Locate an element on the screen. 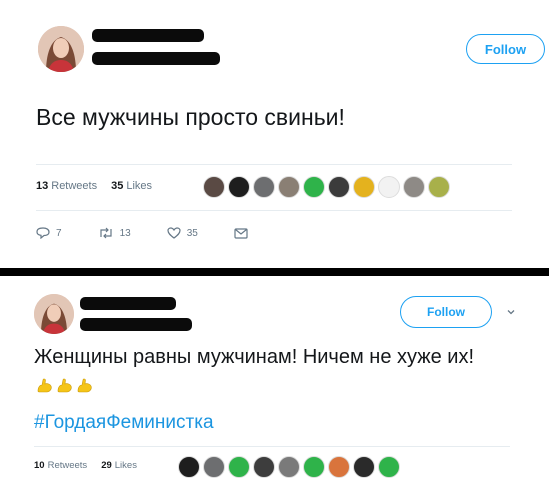 The width and height of the screenshot is (549, 485). hashtag-link: #ГордаяФеминистка is located at coordinates (124, 423).